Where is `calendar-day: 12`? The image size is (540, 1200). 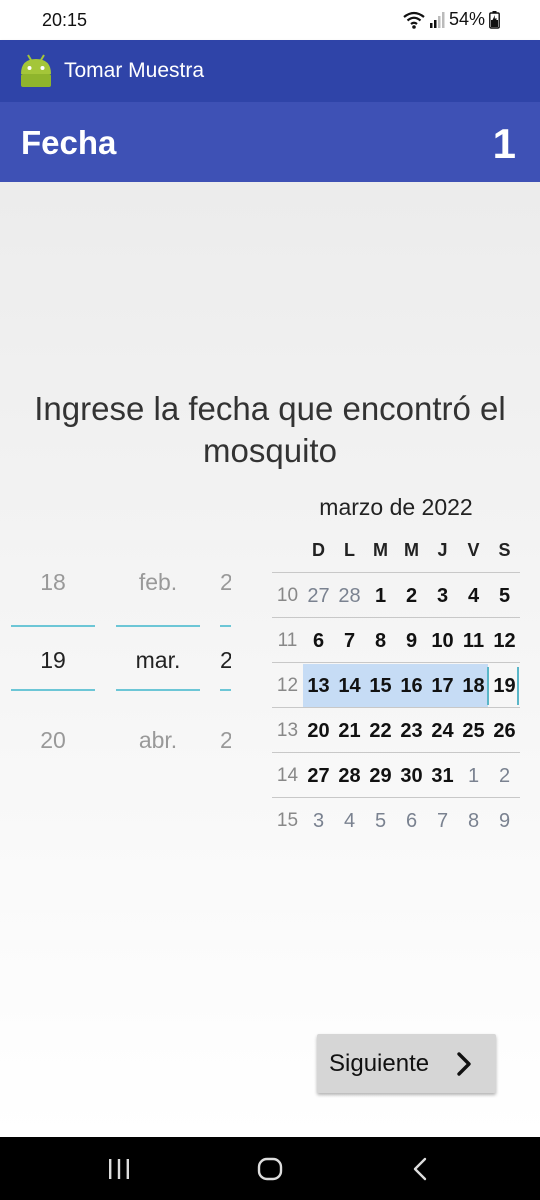
calendar-day: 12 is located at coordinates (504, 641).